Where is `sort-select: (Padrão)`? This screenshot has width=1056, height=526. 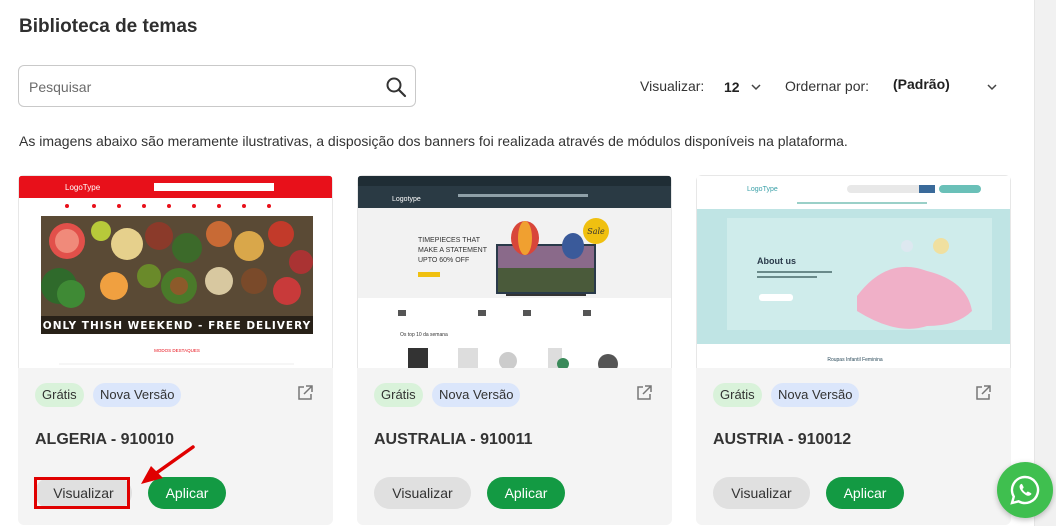
sort-select: (Padrão) is located at coordinates (948, 87).